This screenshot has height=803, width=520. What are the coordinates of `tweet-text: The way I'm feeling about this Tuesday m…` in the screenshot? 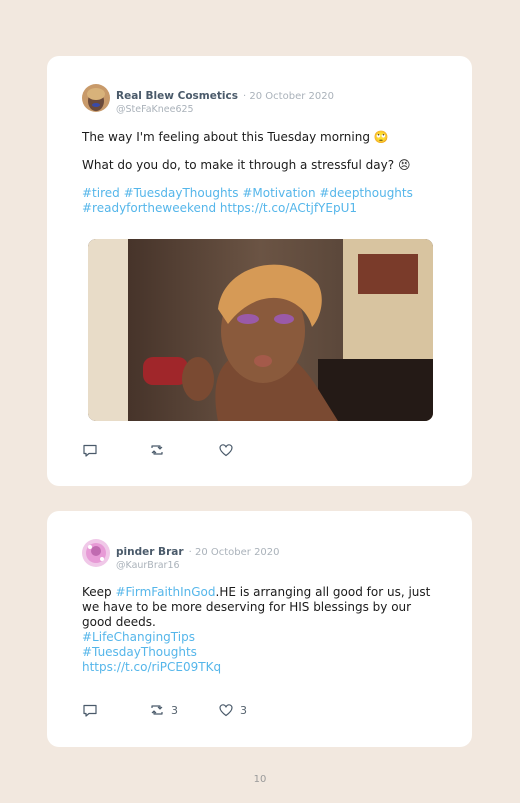 It's located at (257, 173).